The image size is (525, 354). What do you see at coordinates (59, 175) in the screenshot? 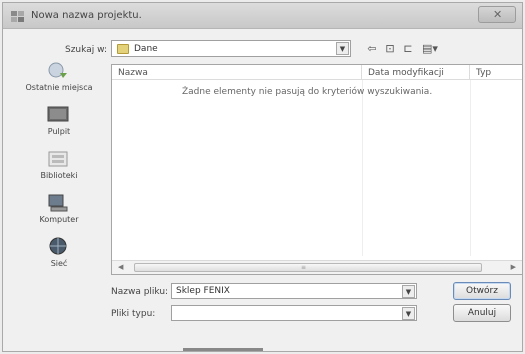
I see `place-label: Biblioteki` at bounding box center [59, 175].